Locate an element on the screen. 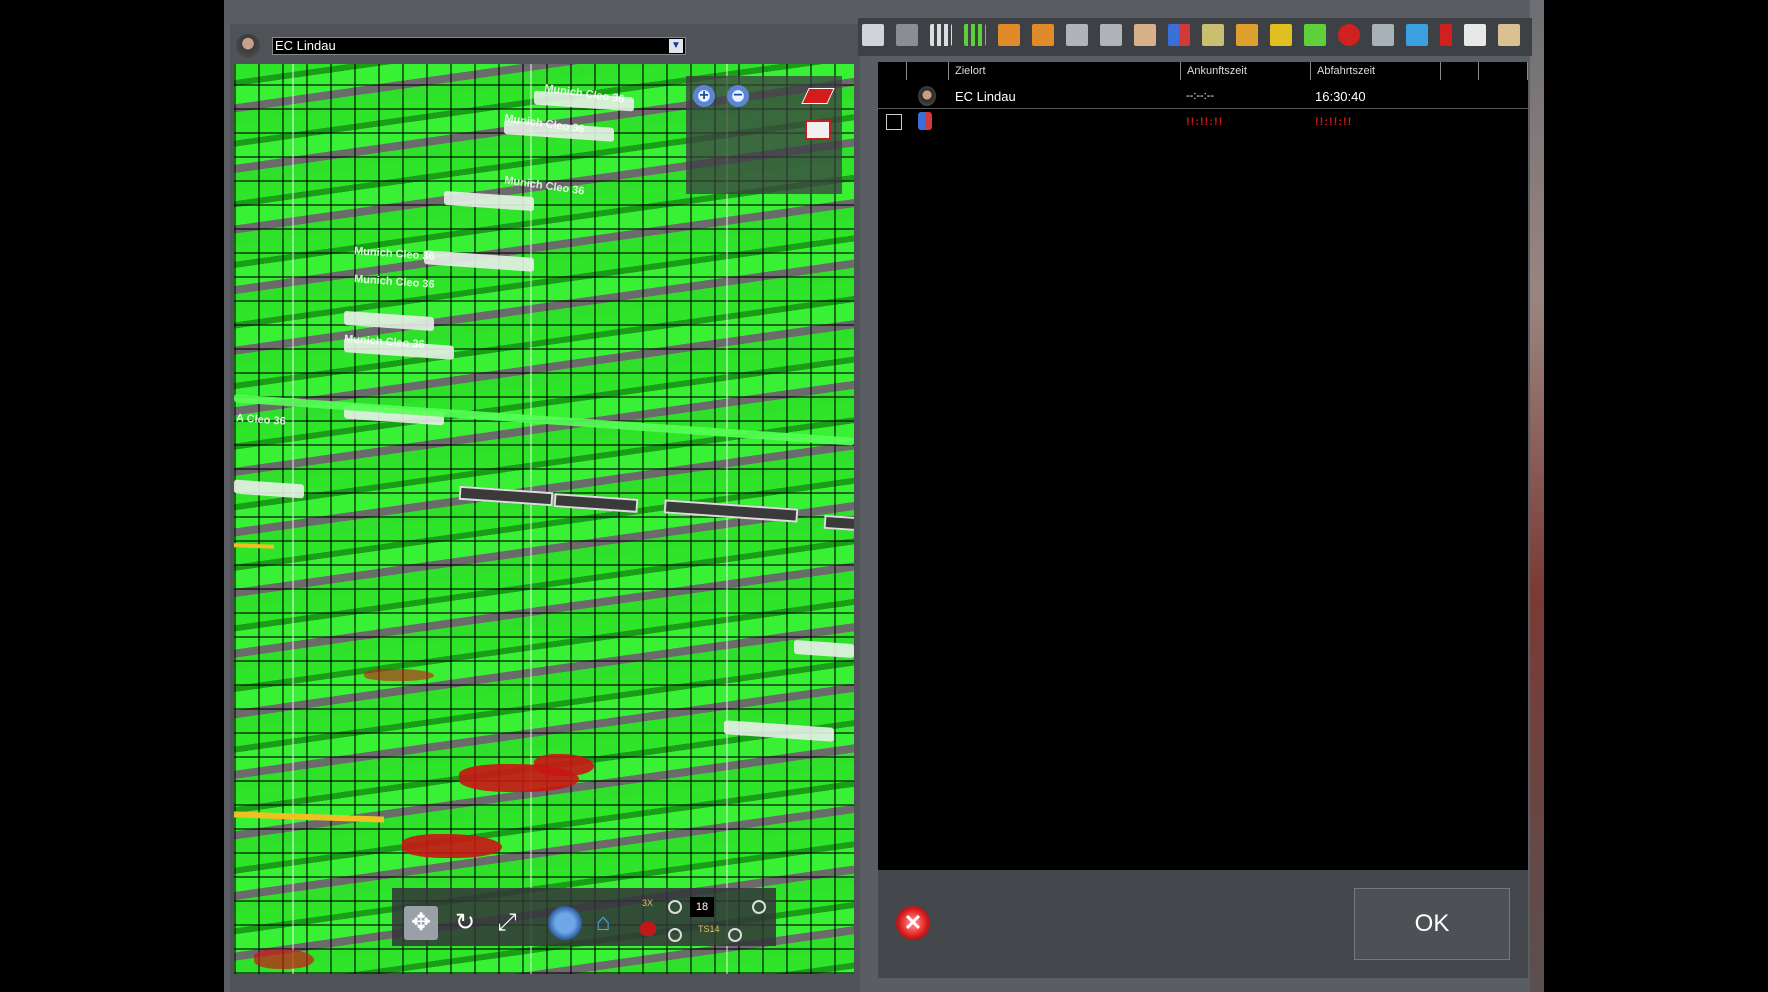  table-header: Zielort Ankunftszeit Abfahrtszeit is located at coordinates (1203, 71).